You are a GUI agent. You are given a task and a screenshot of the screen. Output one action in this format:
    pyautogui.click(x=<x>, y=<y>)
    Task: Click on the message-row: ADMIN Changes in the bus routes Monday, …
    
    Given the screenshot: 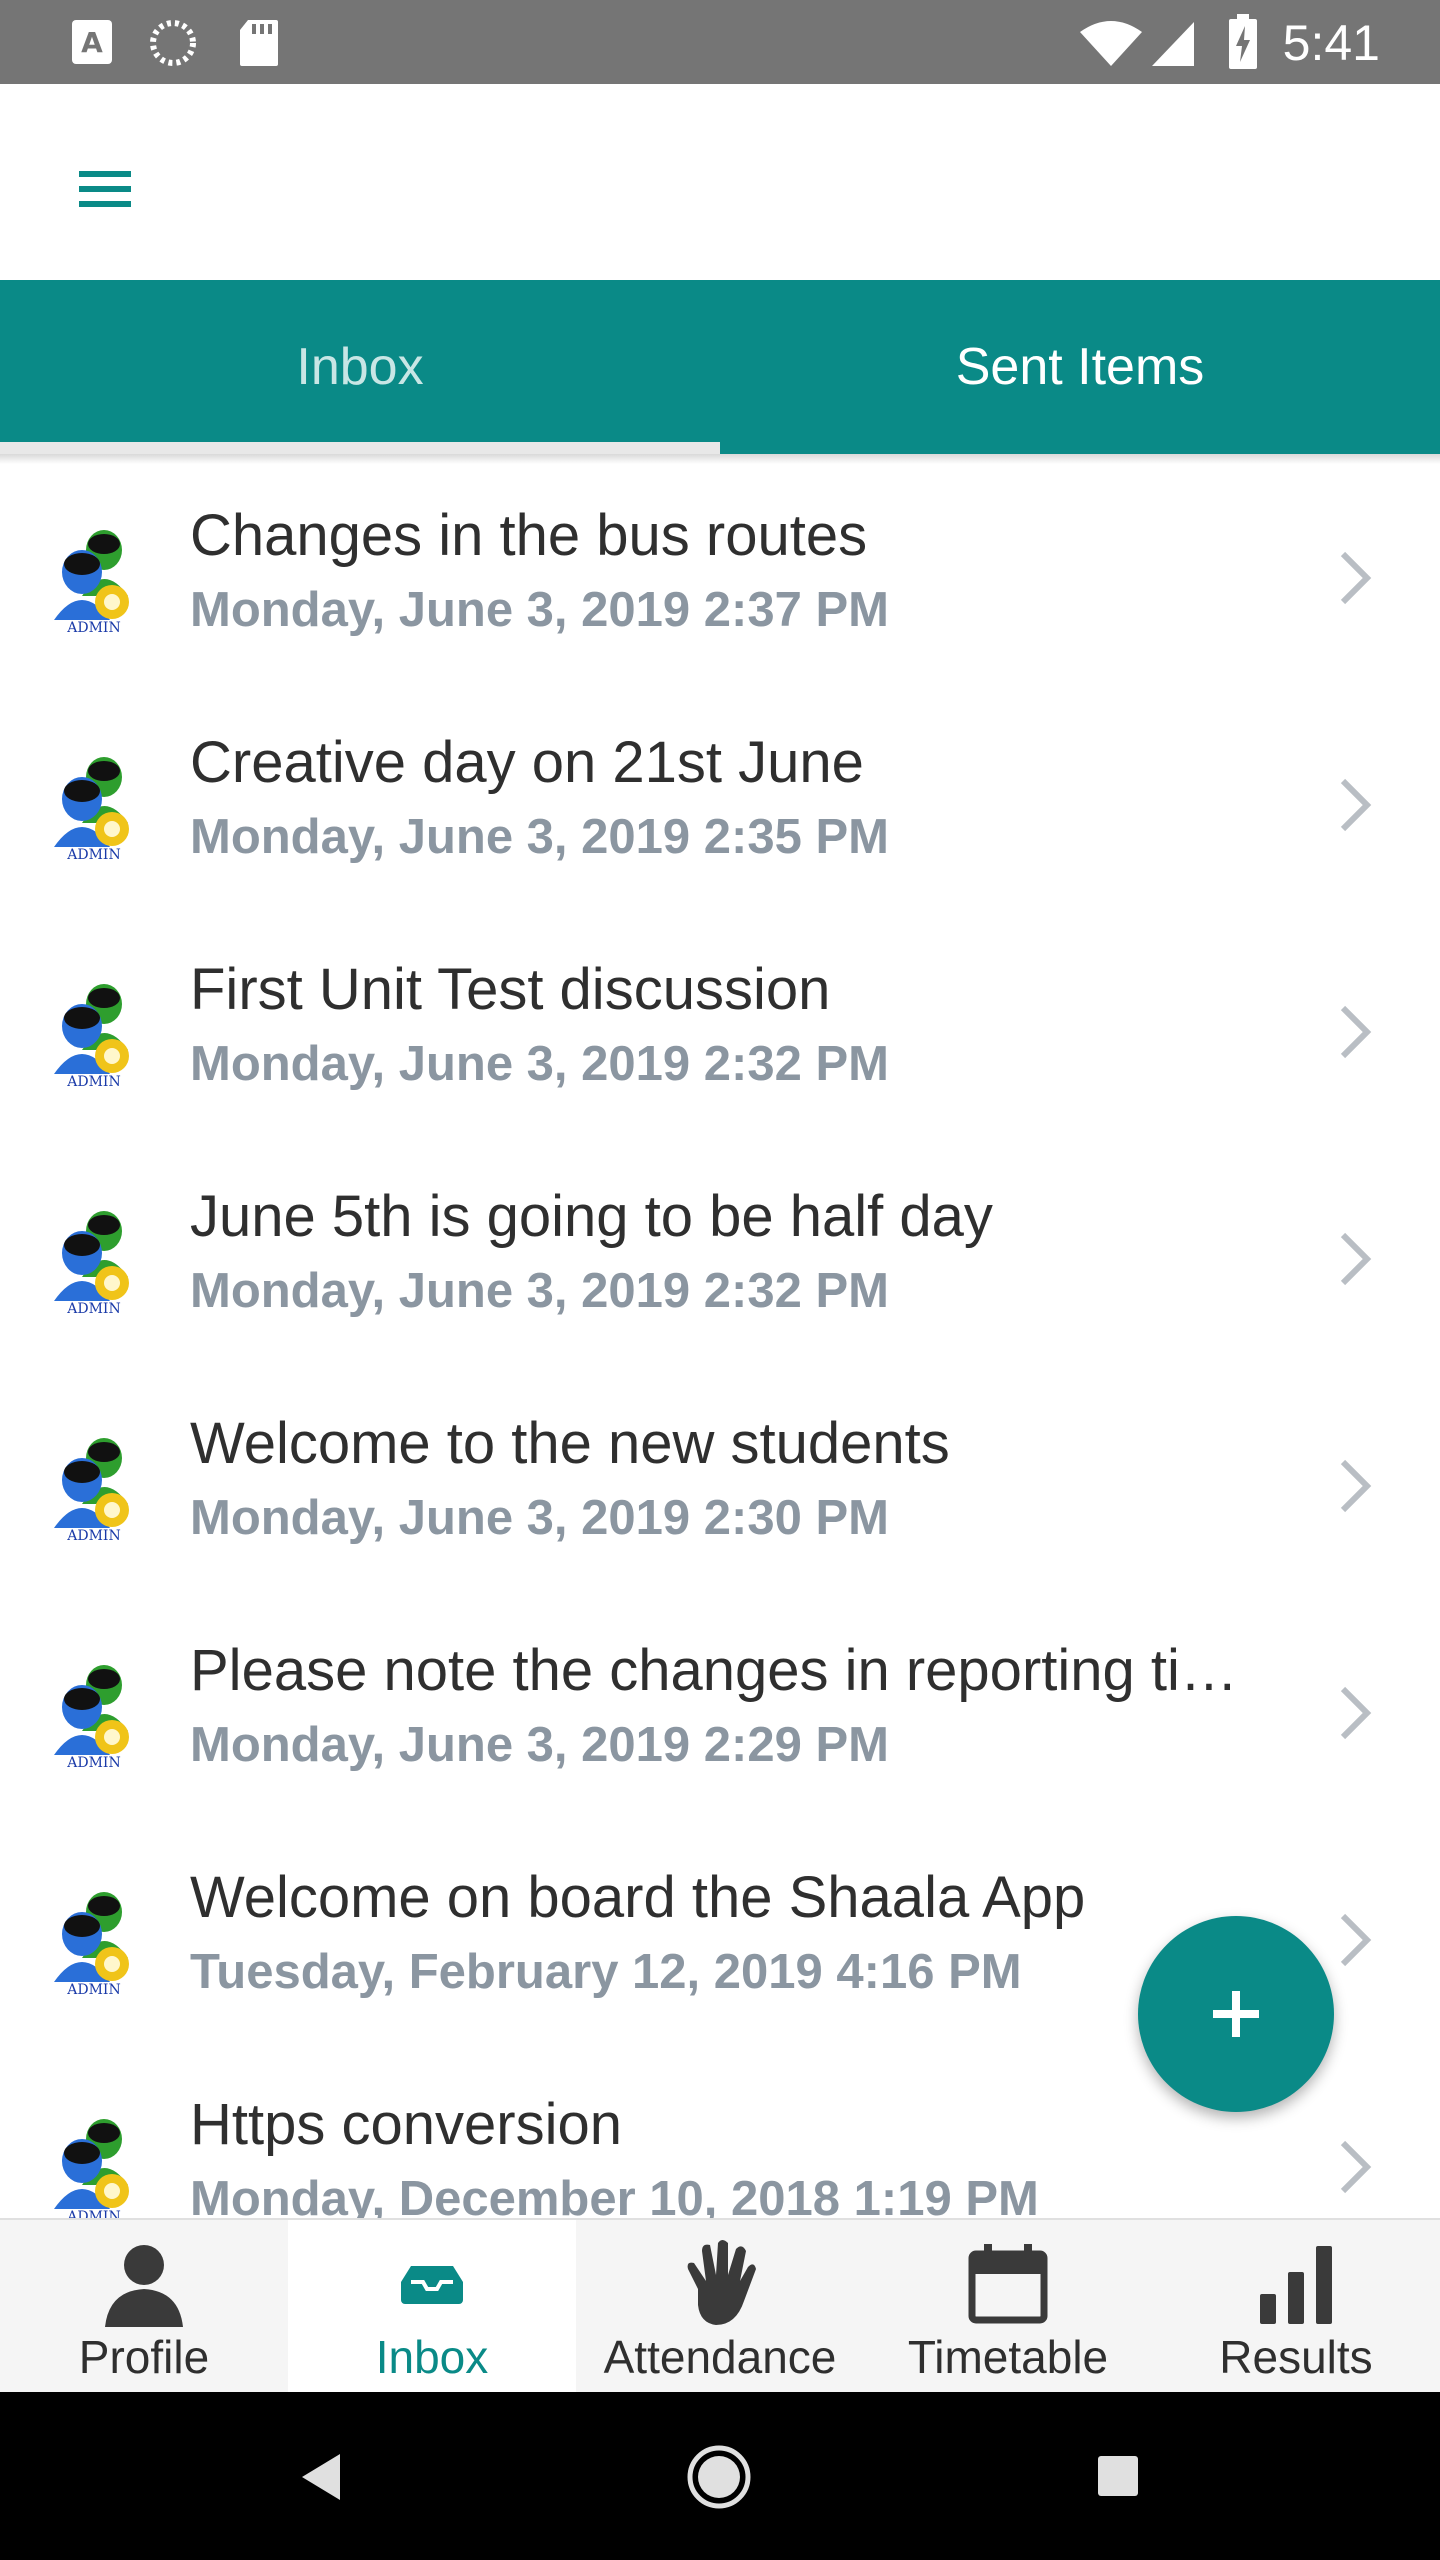 What is the action you would take?
    pyautogui.click(x=720, y=577)
    